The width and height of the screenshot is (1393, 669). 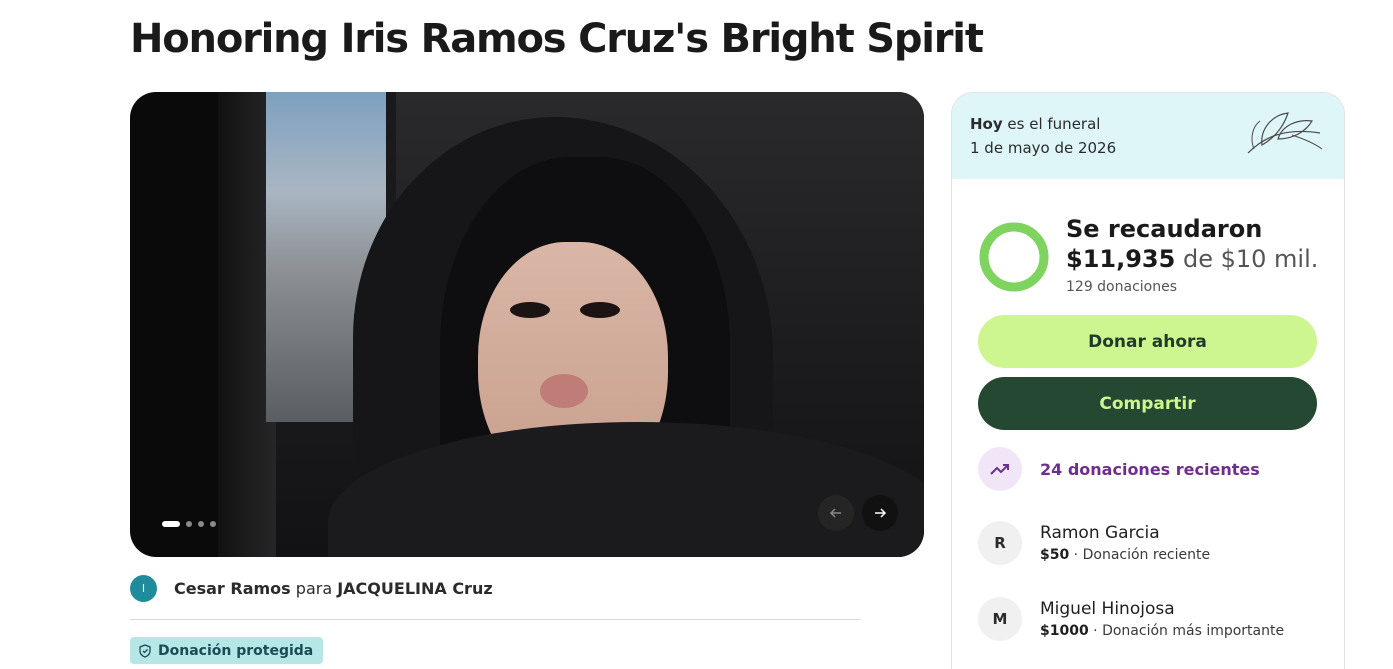 I want to click on leaf-illustration-icon, so click(x=1285, y=133).